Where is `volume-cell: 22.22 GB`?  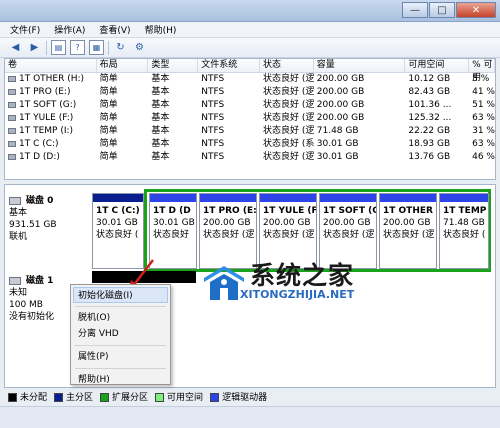 volume-cell: 22.22 GB is located at coordinates (429, 131).